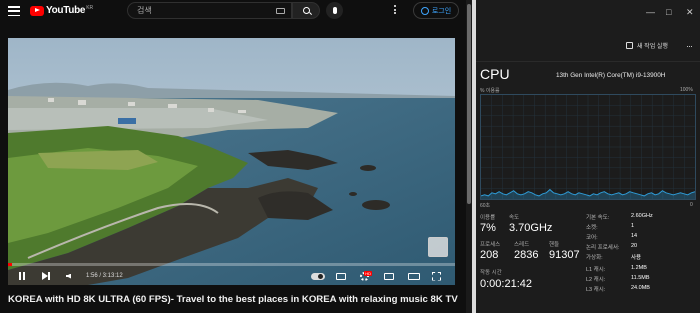 The image size is (700, 313). I want to click on spec-key: 가상화:, so click(594, 258).